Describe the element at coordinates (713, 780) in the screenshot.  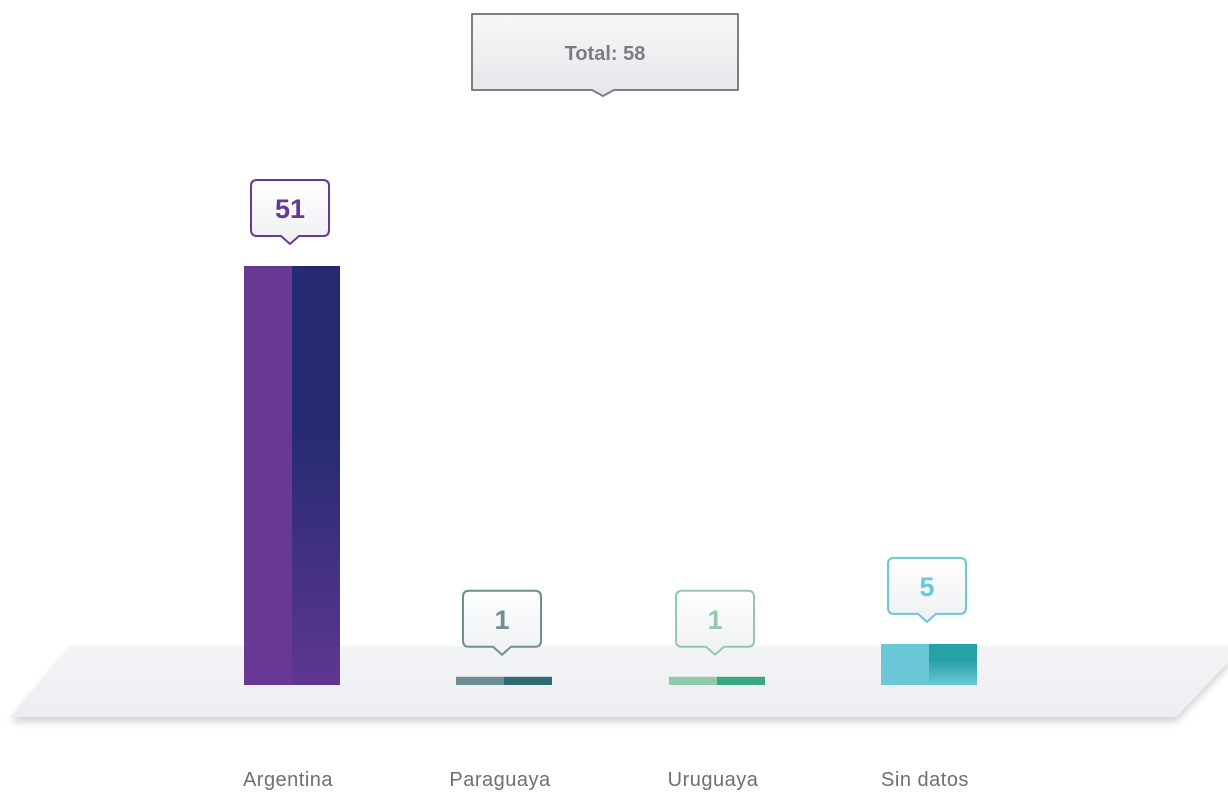
I see `category-label: Uruguaya` at that location.